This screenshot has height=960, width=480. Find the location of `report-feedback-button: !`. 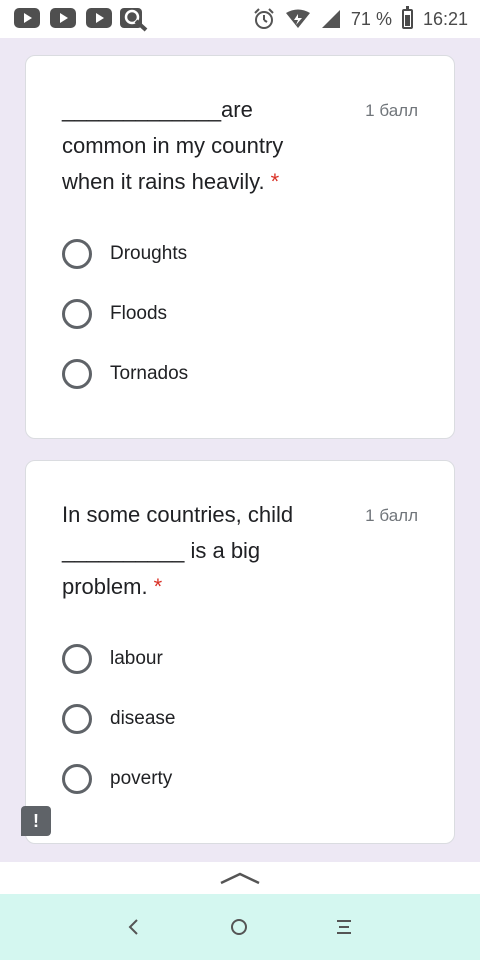

report-feedback-button: ! is located at coordinates (36, 821).